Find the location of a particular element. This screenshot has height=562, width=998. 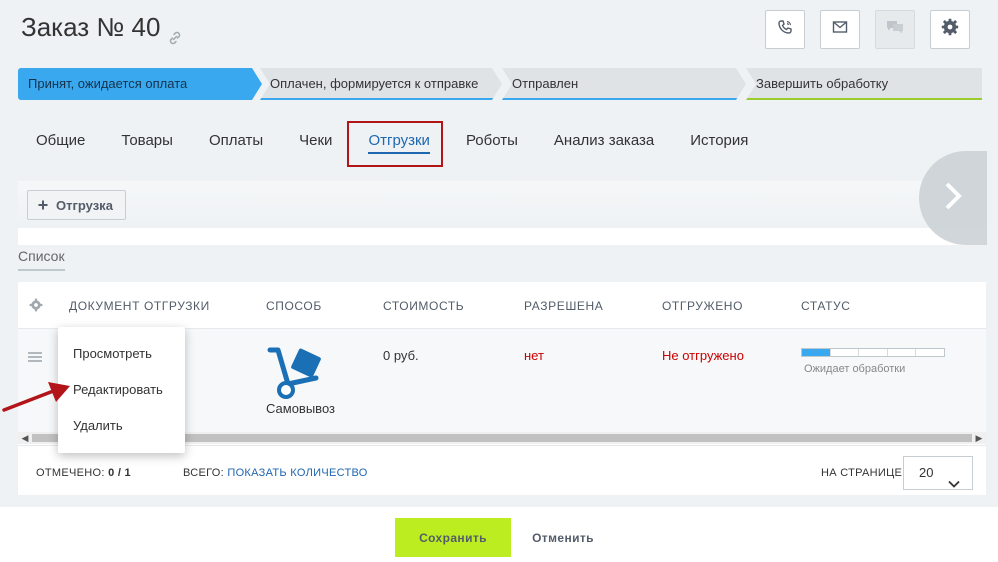

scroll-right-icon: ▶ is located at coordinates (979, 438).